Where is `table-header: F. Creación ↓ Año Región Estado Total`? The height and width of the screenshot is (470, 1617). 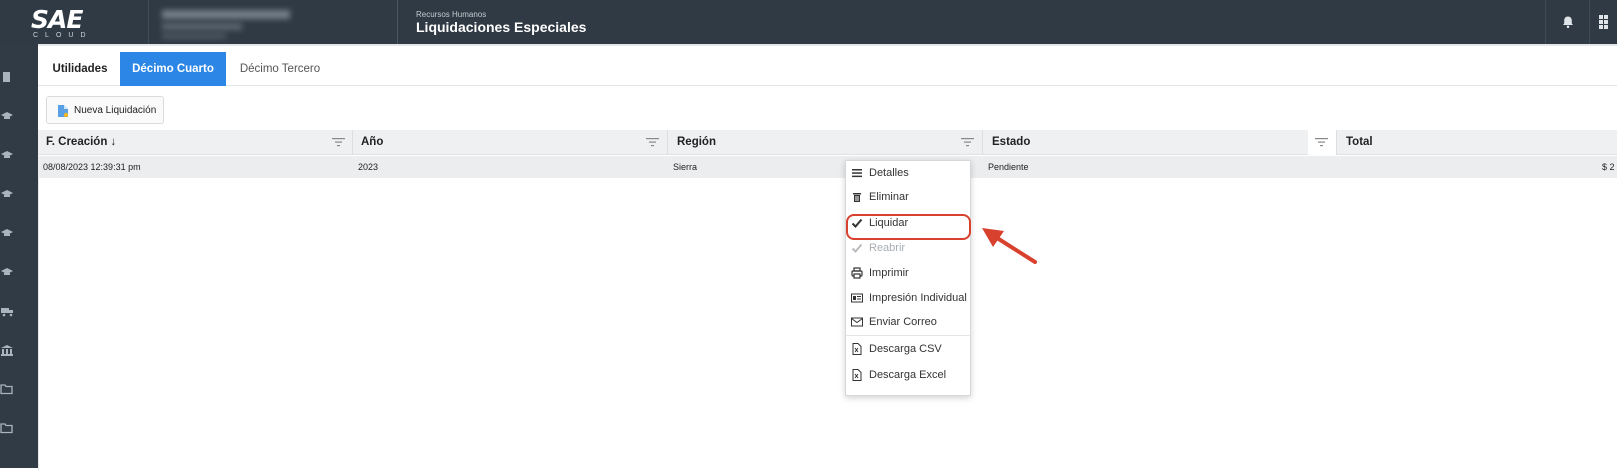
table-header: F. Creación ↓ Año Región Estado Total is located at coordinates (827, 142).